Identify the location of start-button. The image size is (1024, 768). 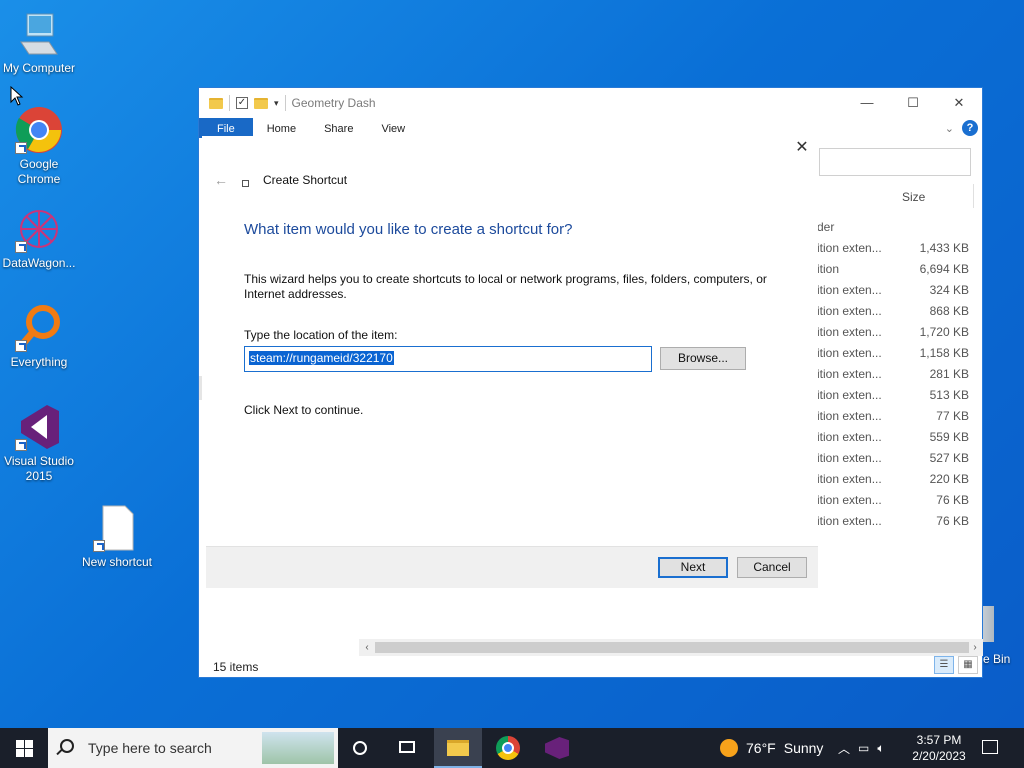
(24, 748).